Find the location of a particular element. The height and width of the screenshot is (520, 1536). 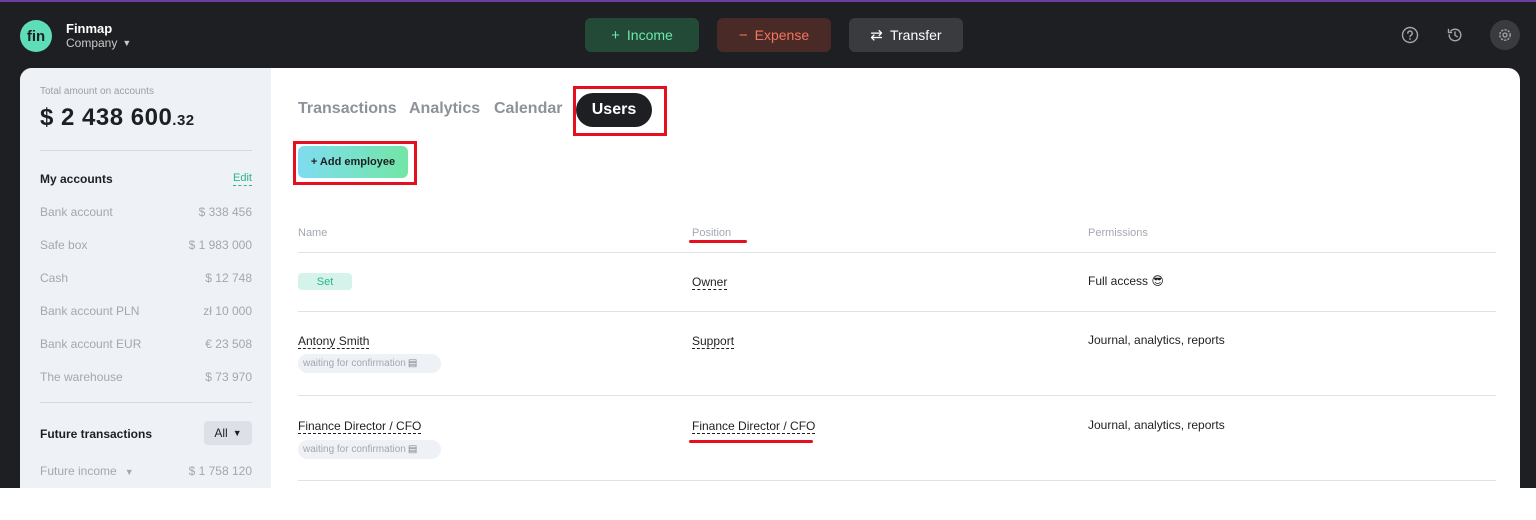

permissions-text: Full access is located at coordinates (1118, 281).